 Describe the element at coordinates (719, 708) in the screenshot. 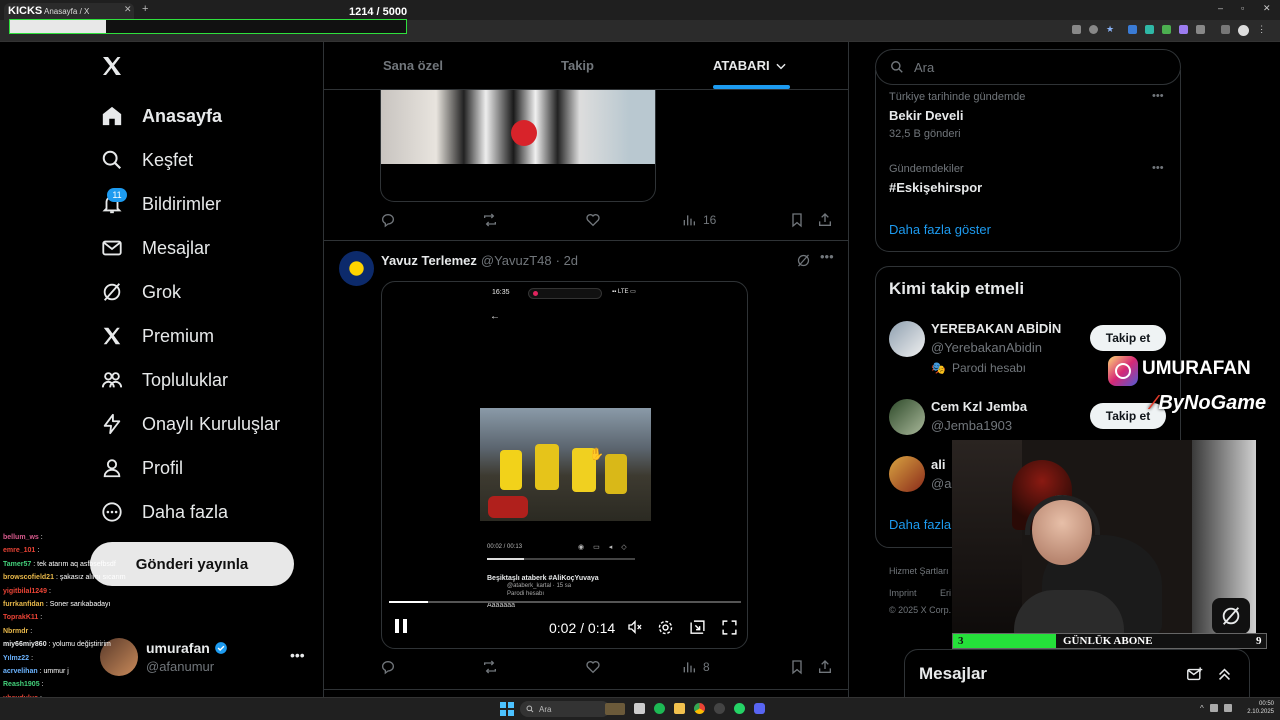

I see `app-icon` at that location.